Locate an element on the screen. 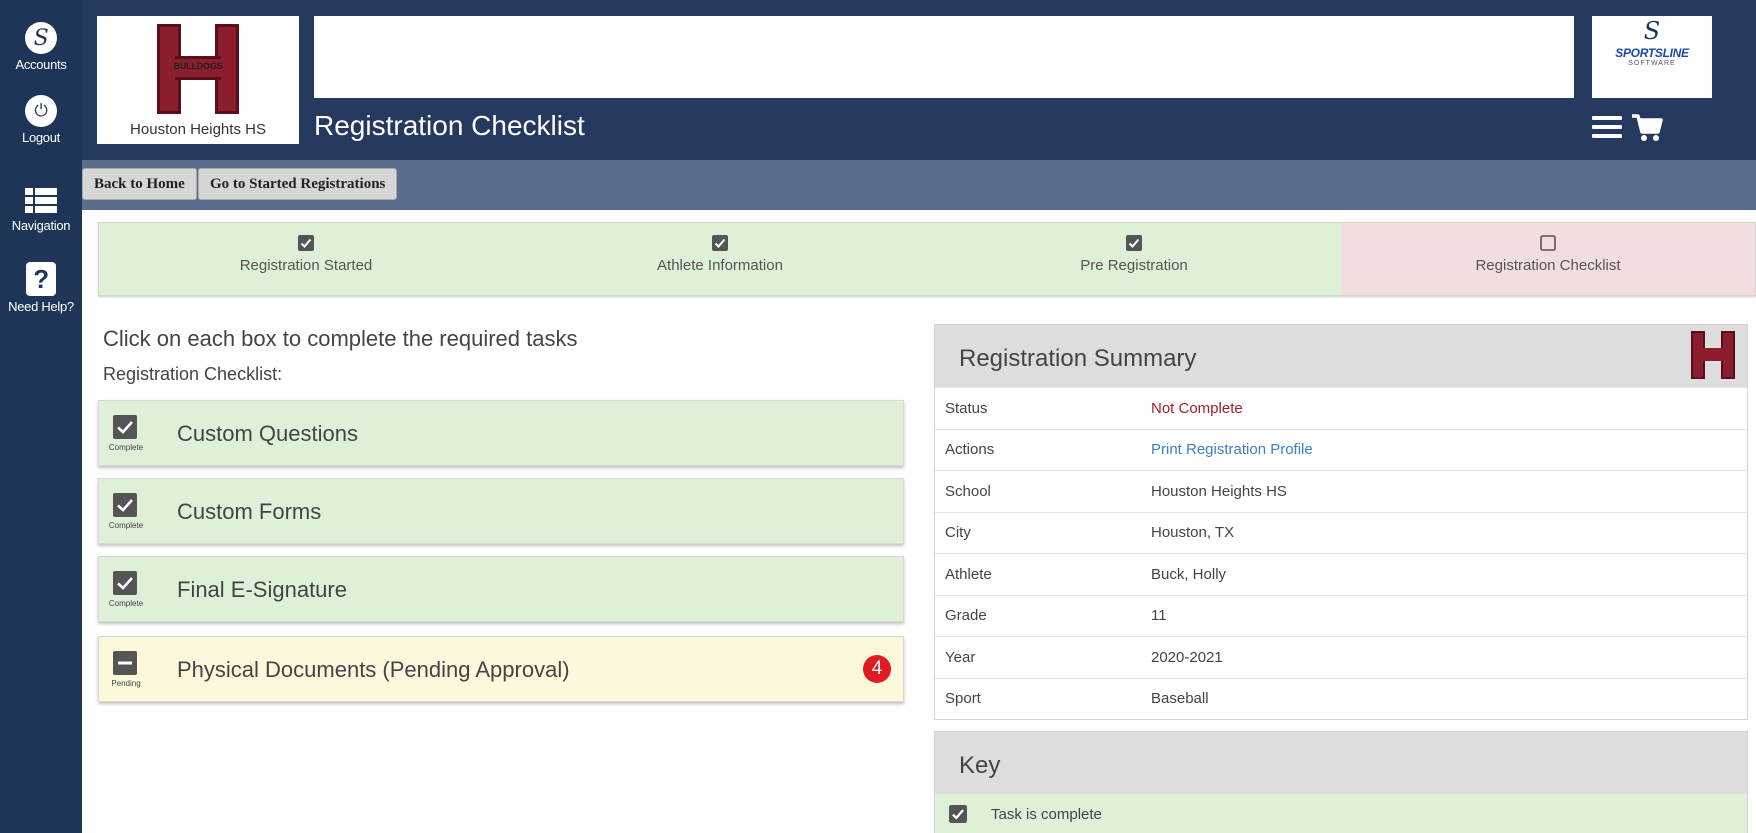 The width and height of the screenshot is (1756, 833). summary-label: Year is located at coordinates (960, 657).